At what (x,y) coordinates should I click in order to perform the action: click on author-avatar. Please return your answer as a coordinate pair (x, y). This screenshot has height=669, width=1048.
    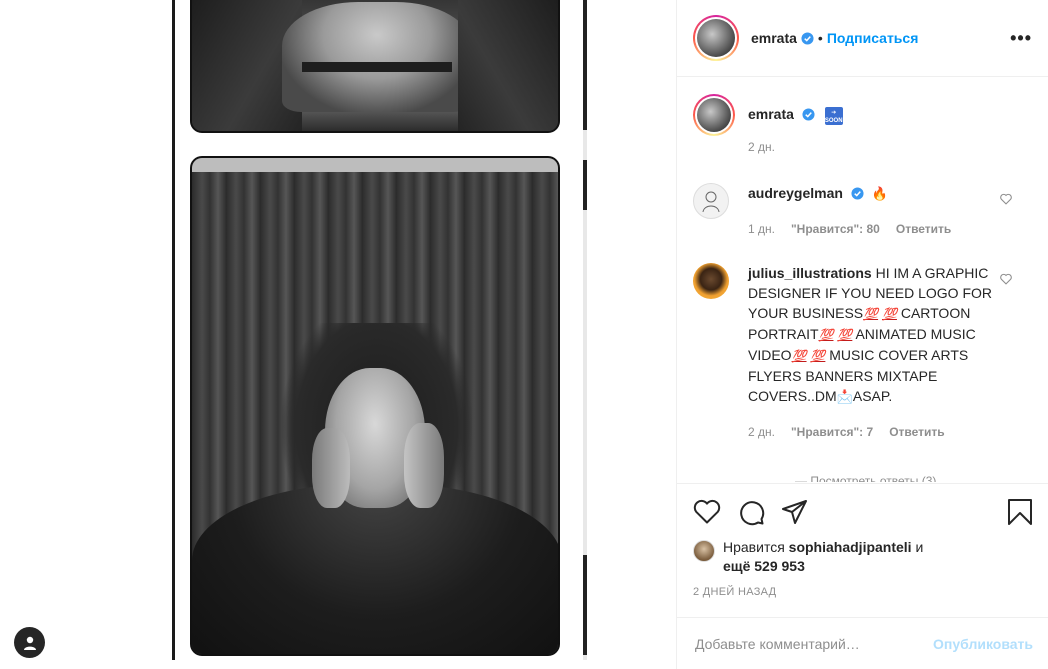
    Looking at the image, I should click on (716, 38).